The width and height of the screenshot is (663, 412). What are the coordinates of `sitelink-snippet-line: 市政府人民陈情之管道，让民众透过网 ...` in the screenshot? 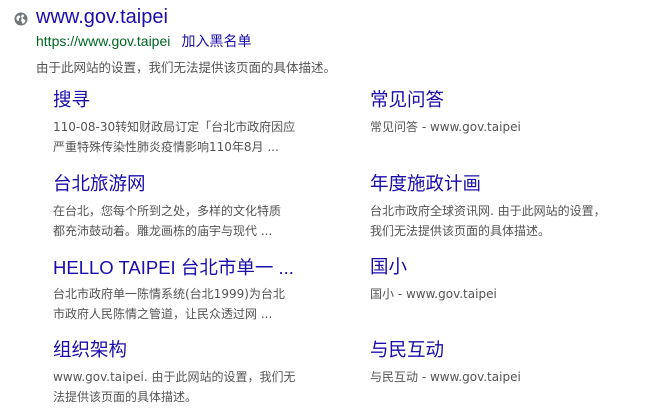 It's located at (163, 314).